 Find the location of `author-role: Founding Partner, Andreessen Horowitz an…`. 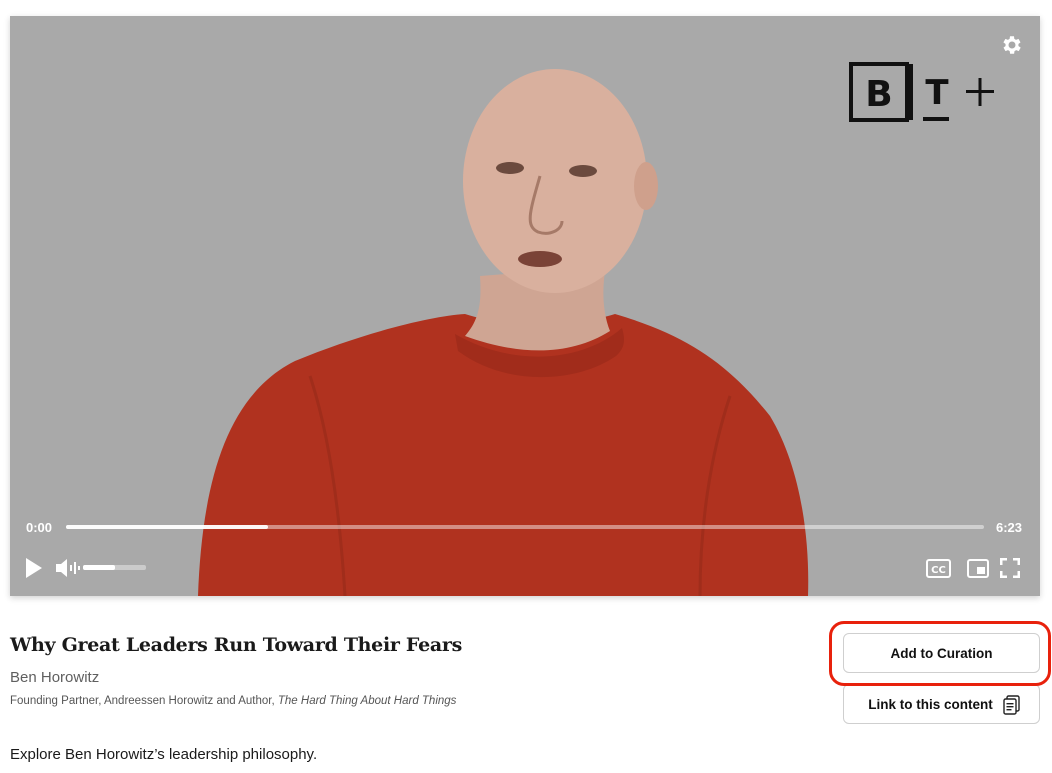

author-role: Founding Partner, Andreessen Horowitz an… is located at coordinates (233, 701).